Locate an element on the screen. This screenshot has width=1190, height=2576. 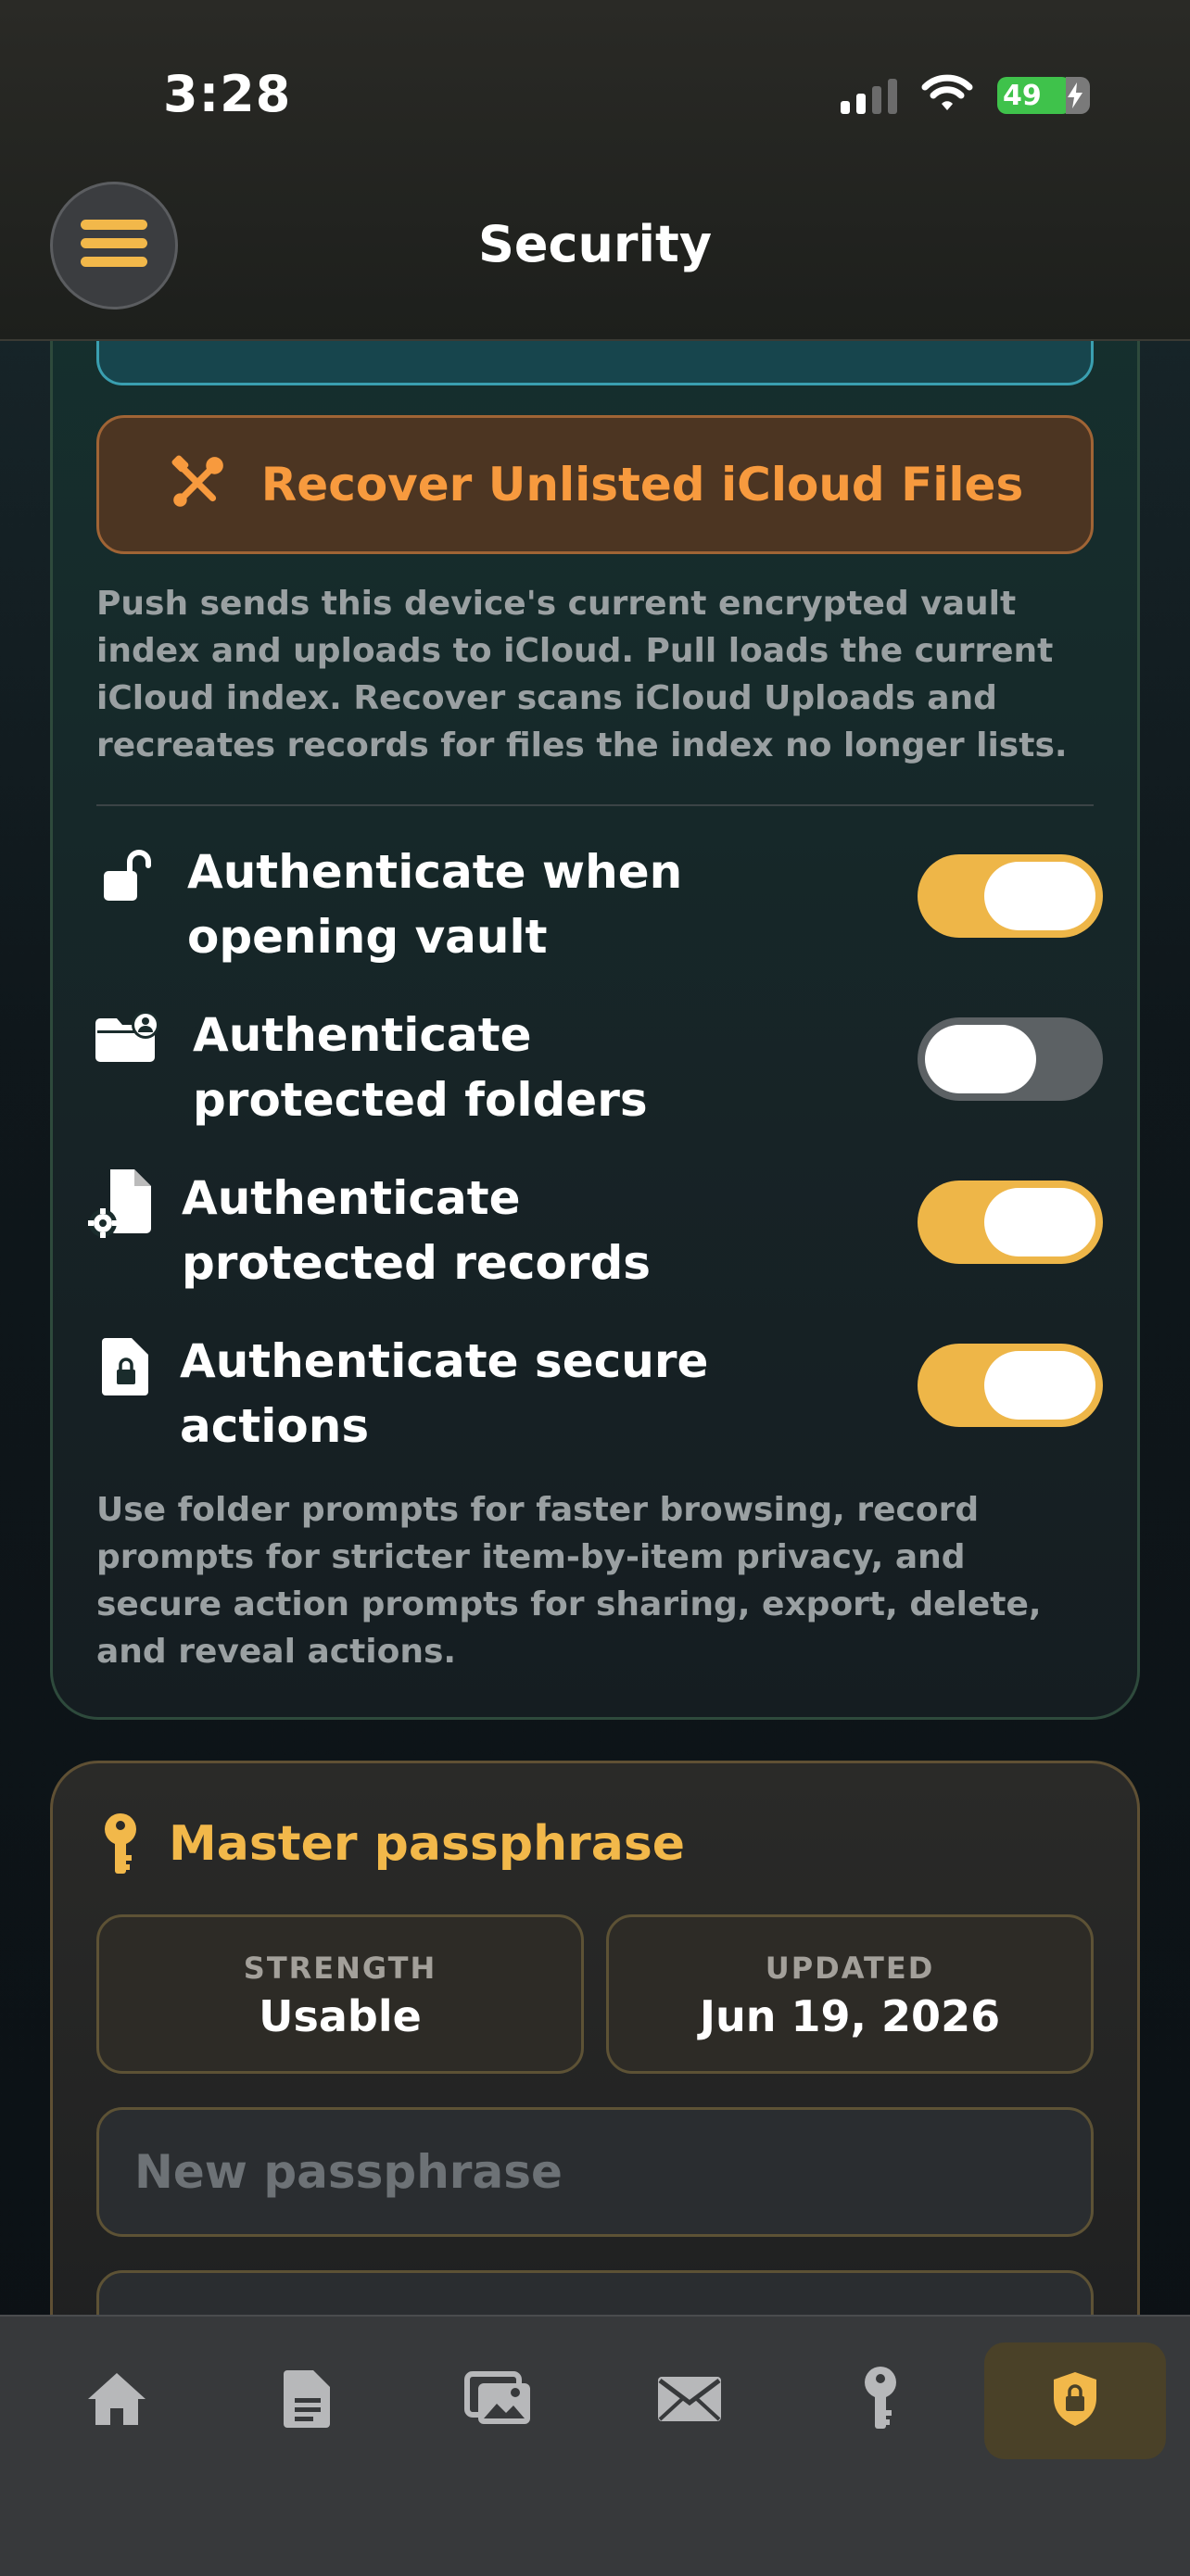
auth-row-secure-actions: Authenticate secure actions is located at coordinates (596, 1398).